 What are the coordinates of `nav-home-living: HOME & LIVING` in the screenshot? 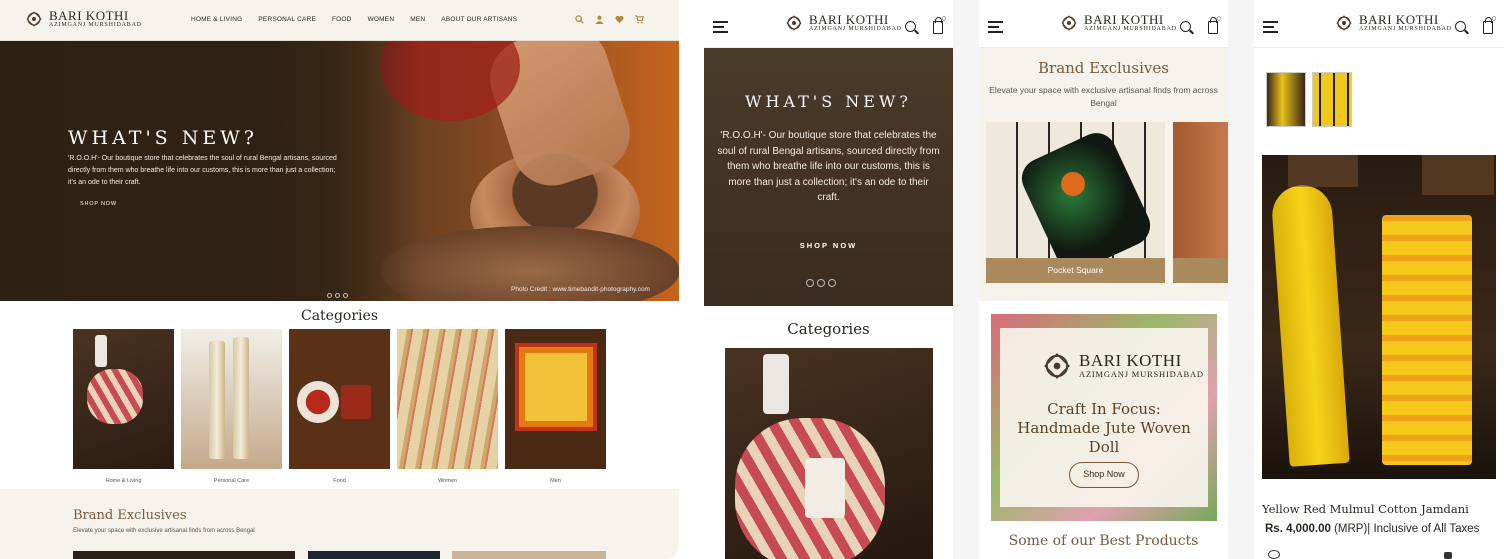 It's located at (216, 19).